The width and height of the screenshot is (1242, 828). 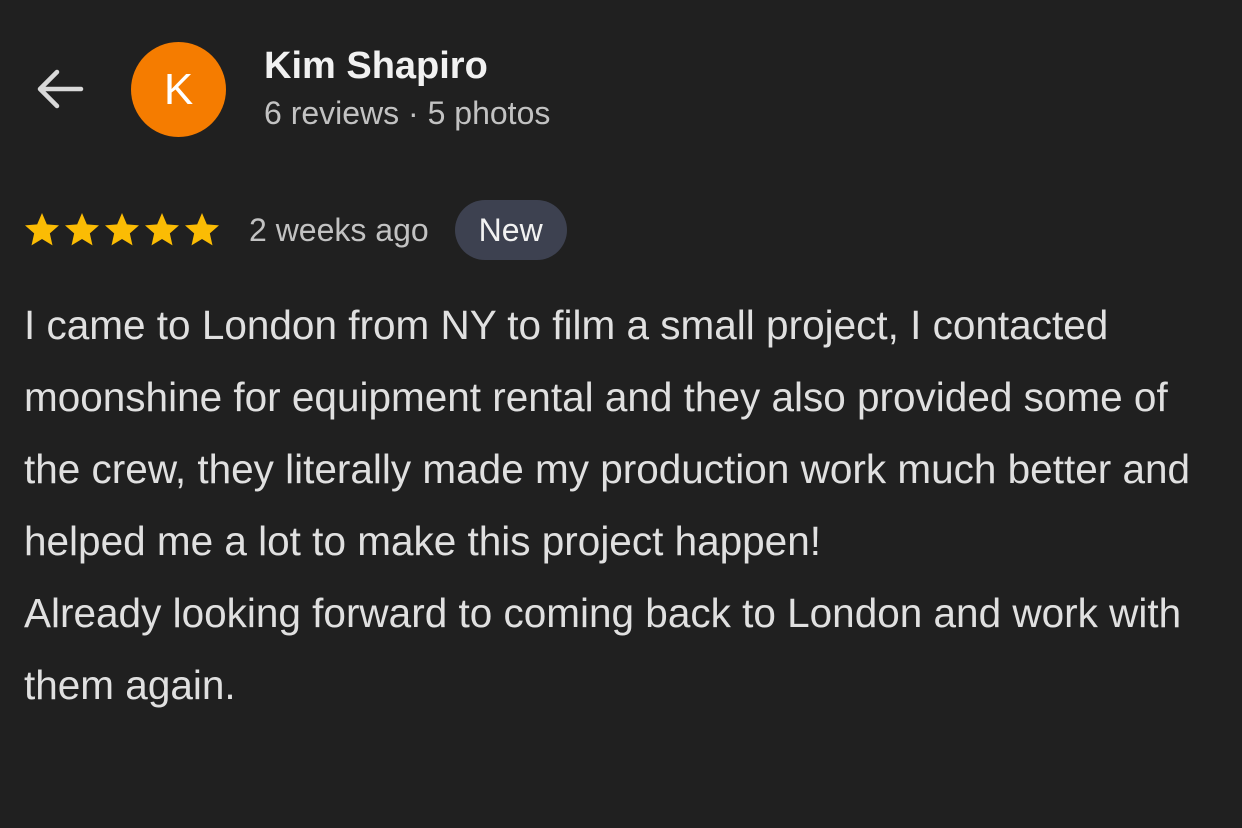 What do you see at coordinates (376, 66) in the screenshot?
I see `reviewer-name: Kim Shapiro` at bounding box center [376, 66].